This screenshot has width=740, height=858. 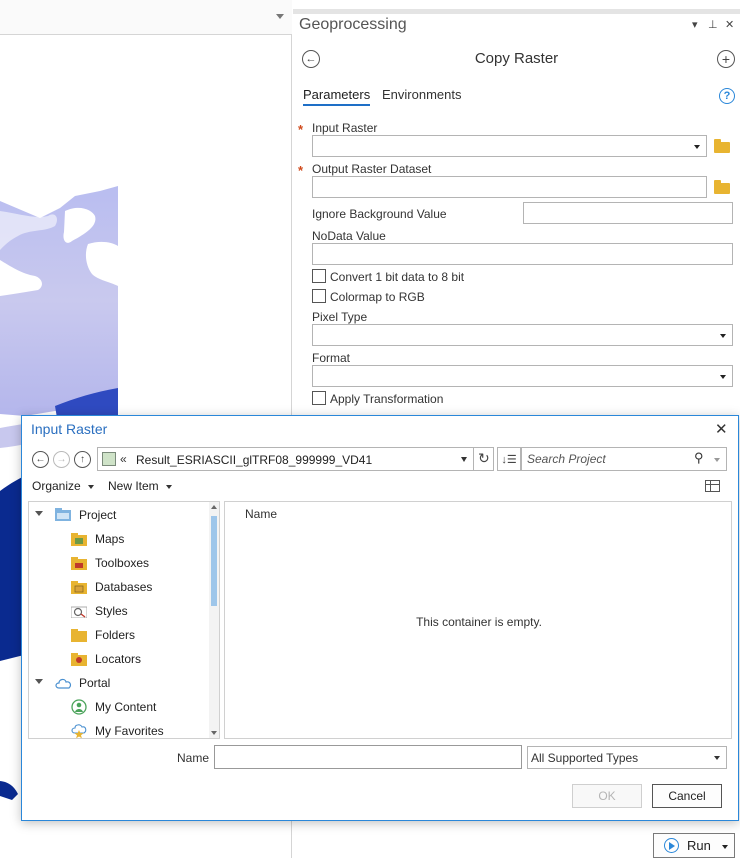 I want to click on new-item-menu: New Item, so click(x=140, y=486).